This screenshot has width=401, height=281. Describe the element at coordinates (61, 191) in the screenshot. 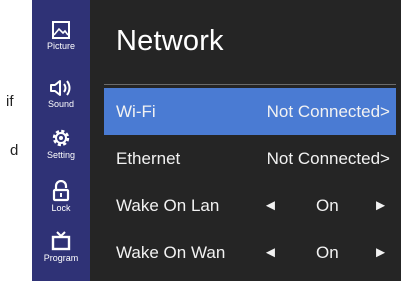

I see `lock-icon` at that location.